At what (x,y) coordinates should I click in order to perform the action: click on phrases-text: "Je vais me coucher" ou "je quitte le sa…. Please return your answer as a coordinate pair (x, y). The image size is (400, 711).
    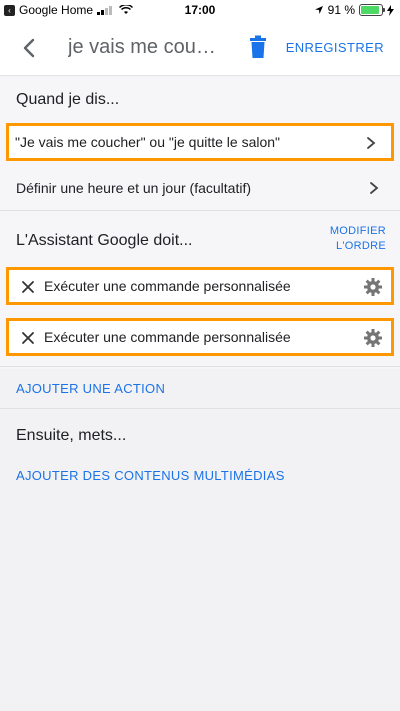
    Looking at the image, I should click on (148, 142).